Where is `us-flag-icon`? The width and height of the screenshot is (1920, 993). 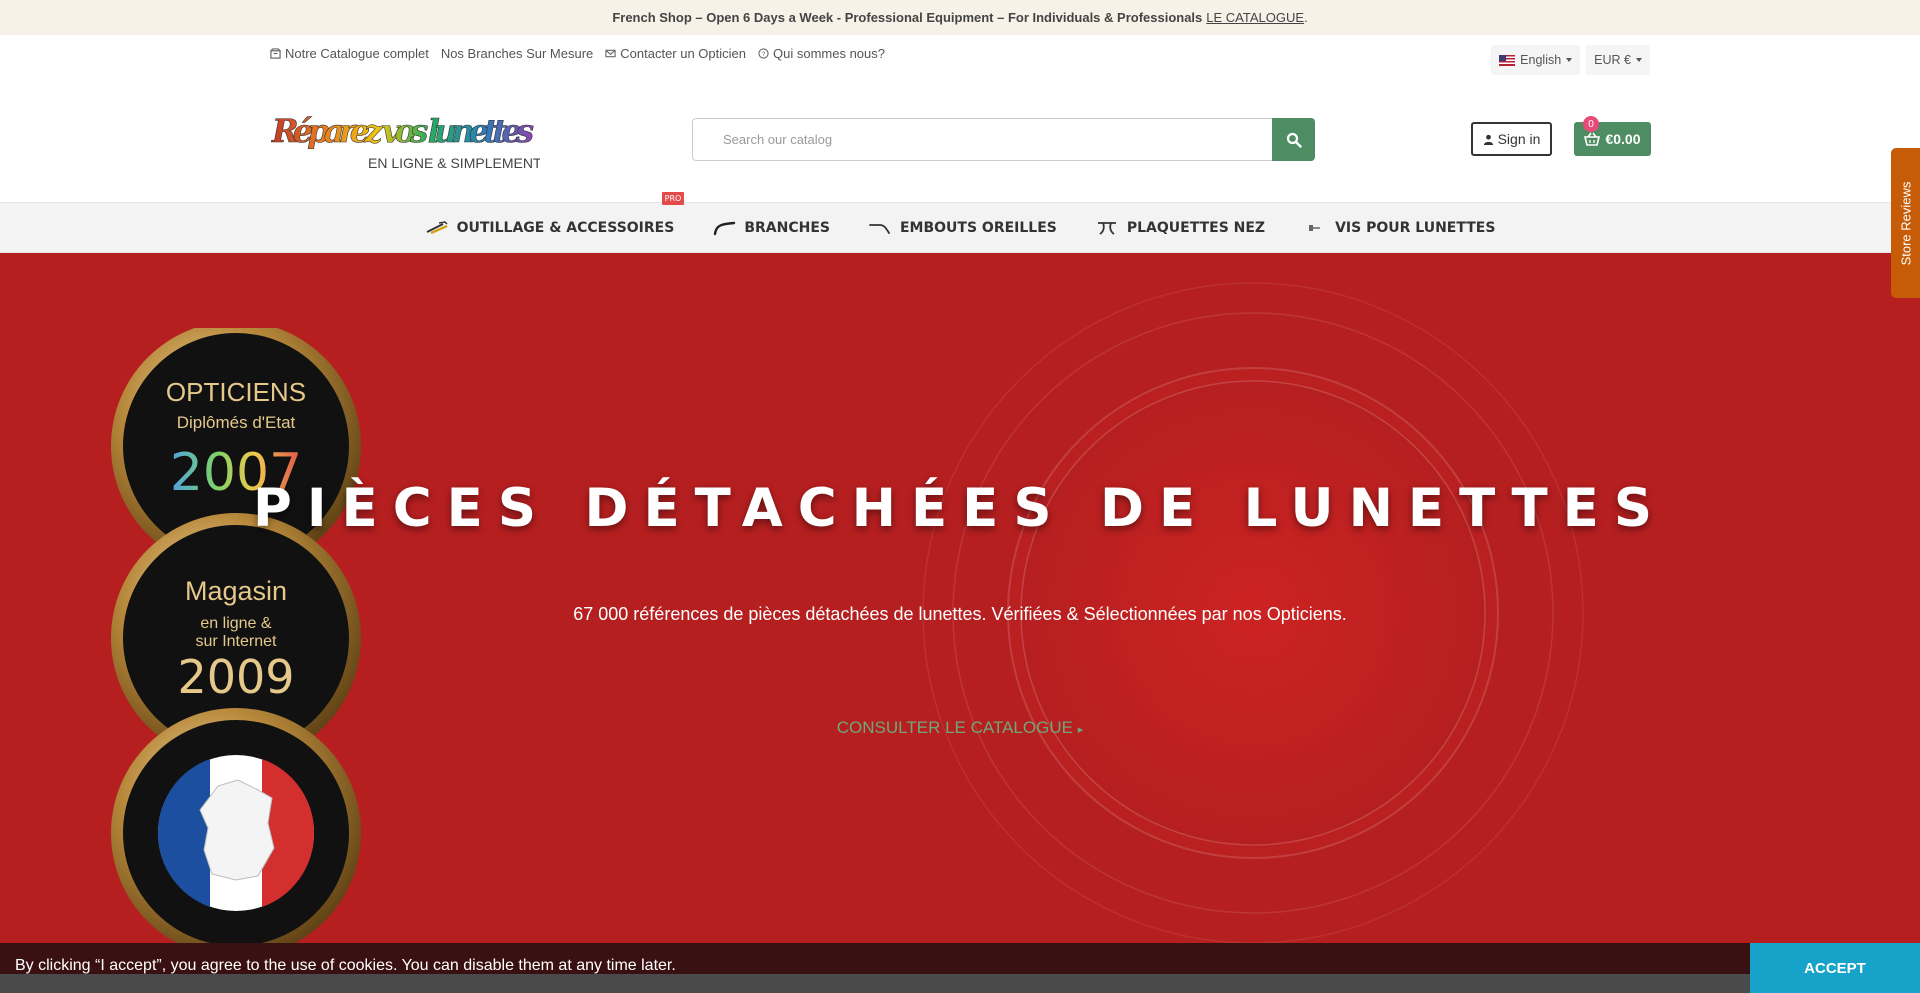
us-flag-icon is located at coordinates (1507, 60).